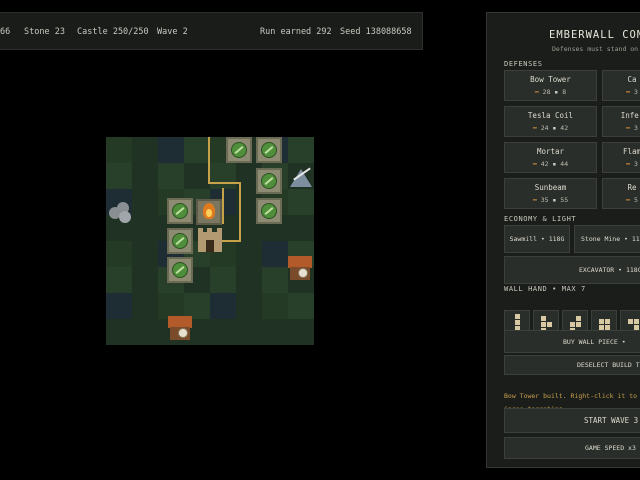  I want to click on wood-cost: 42, so click(544, 164).